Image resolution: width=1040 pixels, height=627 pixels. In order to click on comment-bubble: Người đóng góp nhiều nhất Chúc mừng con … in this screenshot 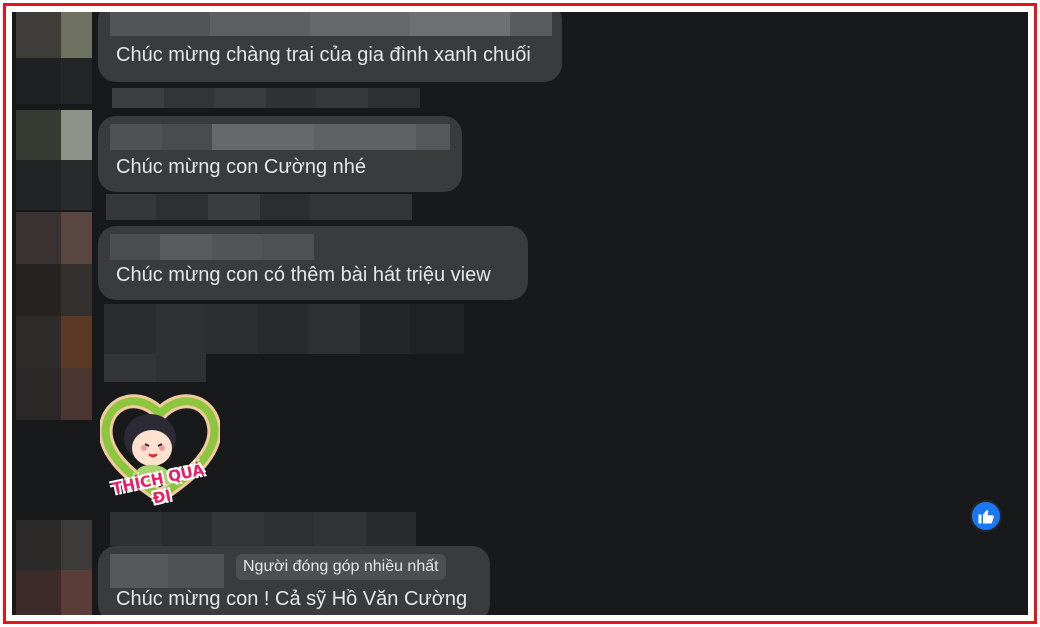, I will do `click(294, 580)`.